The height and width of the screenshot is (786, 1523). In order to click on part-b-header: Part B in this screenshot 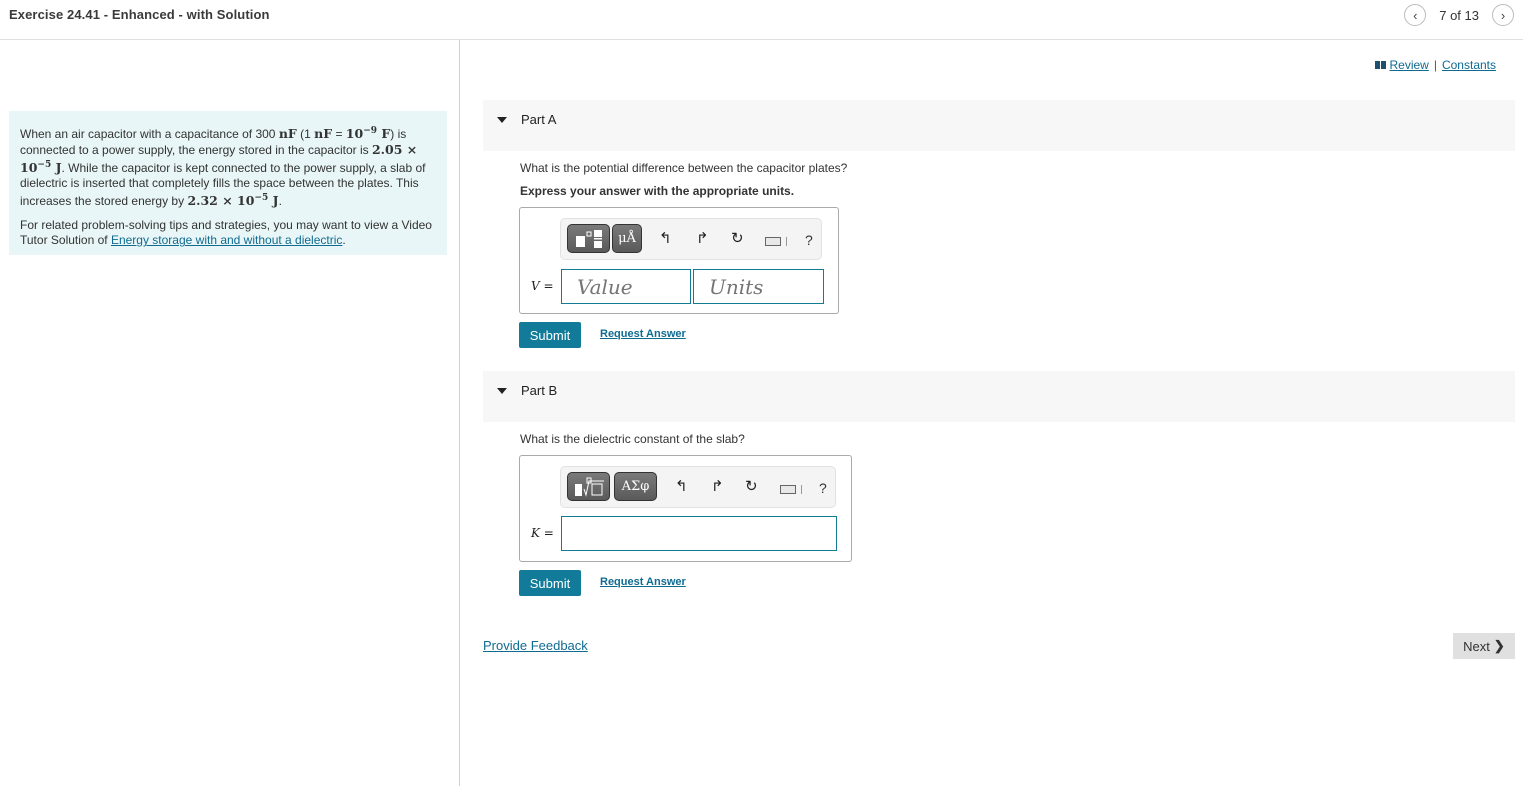, I will do `click(999, 396)`.